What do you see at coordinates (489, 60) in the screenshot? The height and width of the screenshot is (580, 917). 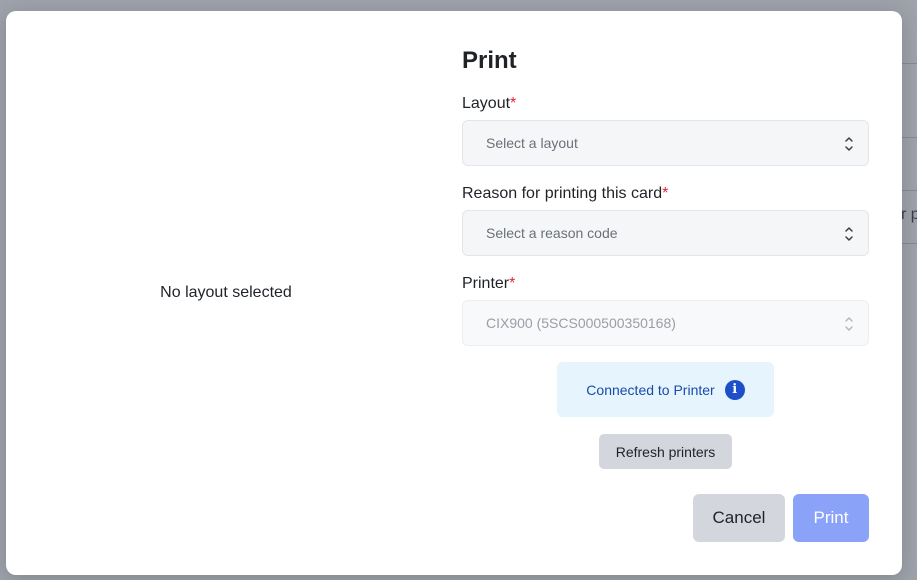 I see `dialog-title: Print` at bounding box center [489, 60].